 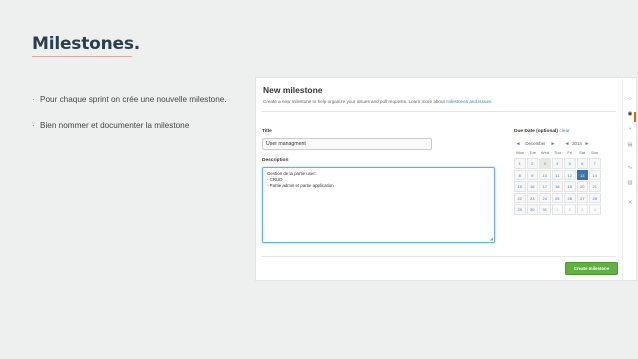 What do you see at coordinates (532, 152) in the screenshot?
I see `weekday-label: Tue` at bounding box center [532, 152].